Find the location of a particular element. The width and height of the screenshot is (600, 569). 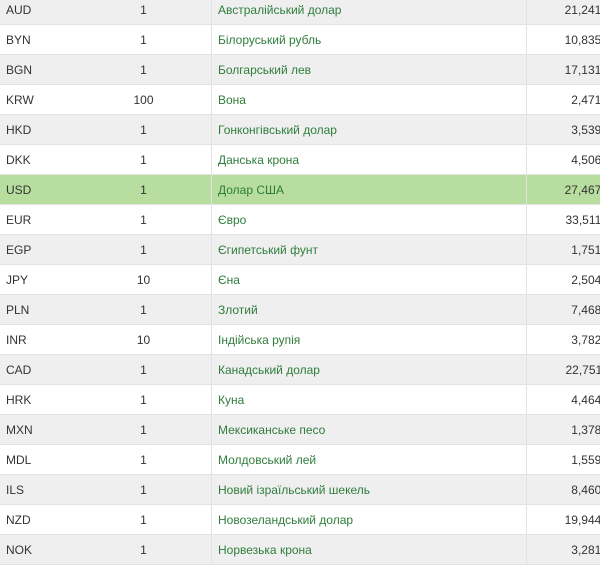

currency-rate: 4,4642 is located at coordinates (563, 399).